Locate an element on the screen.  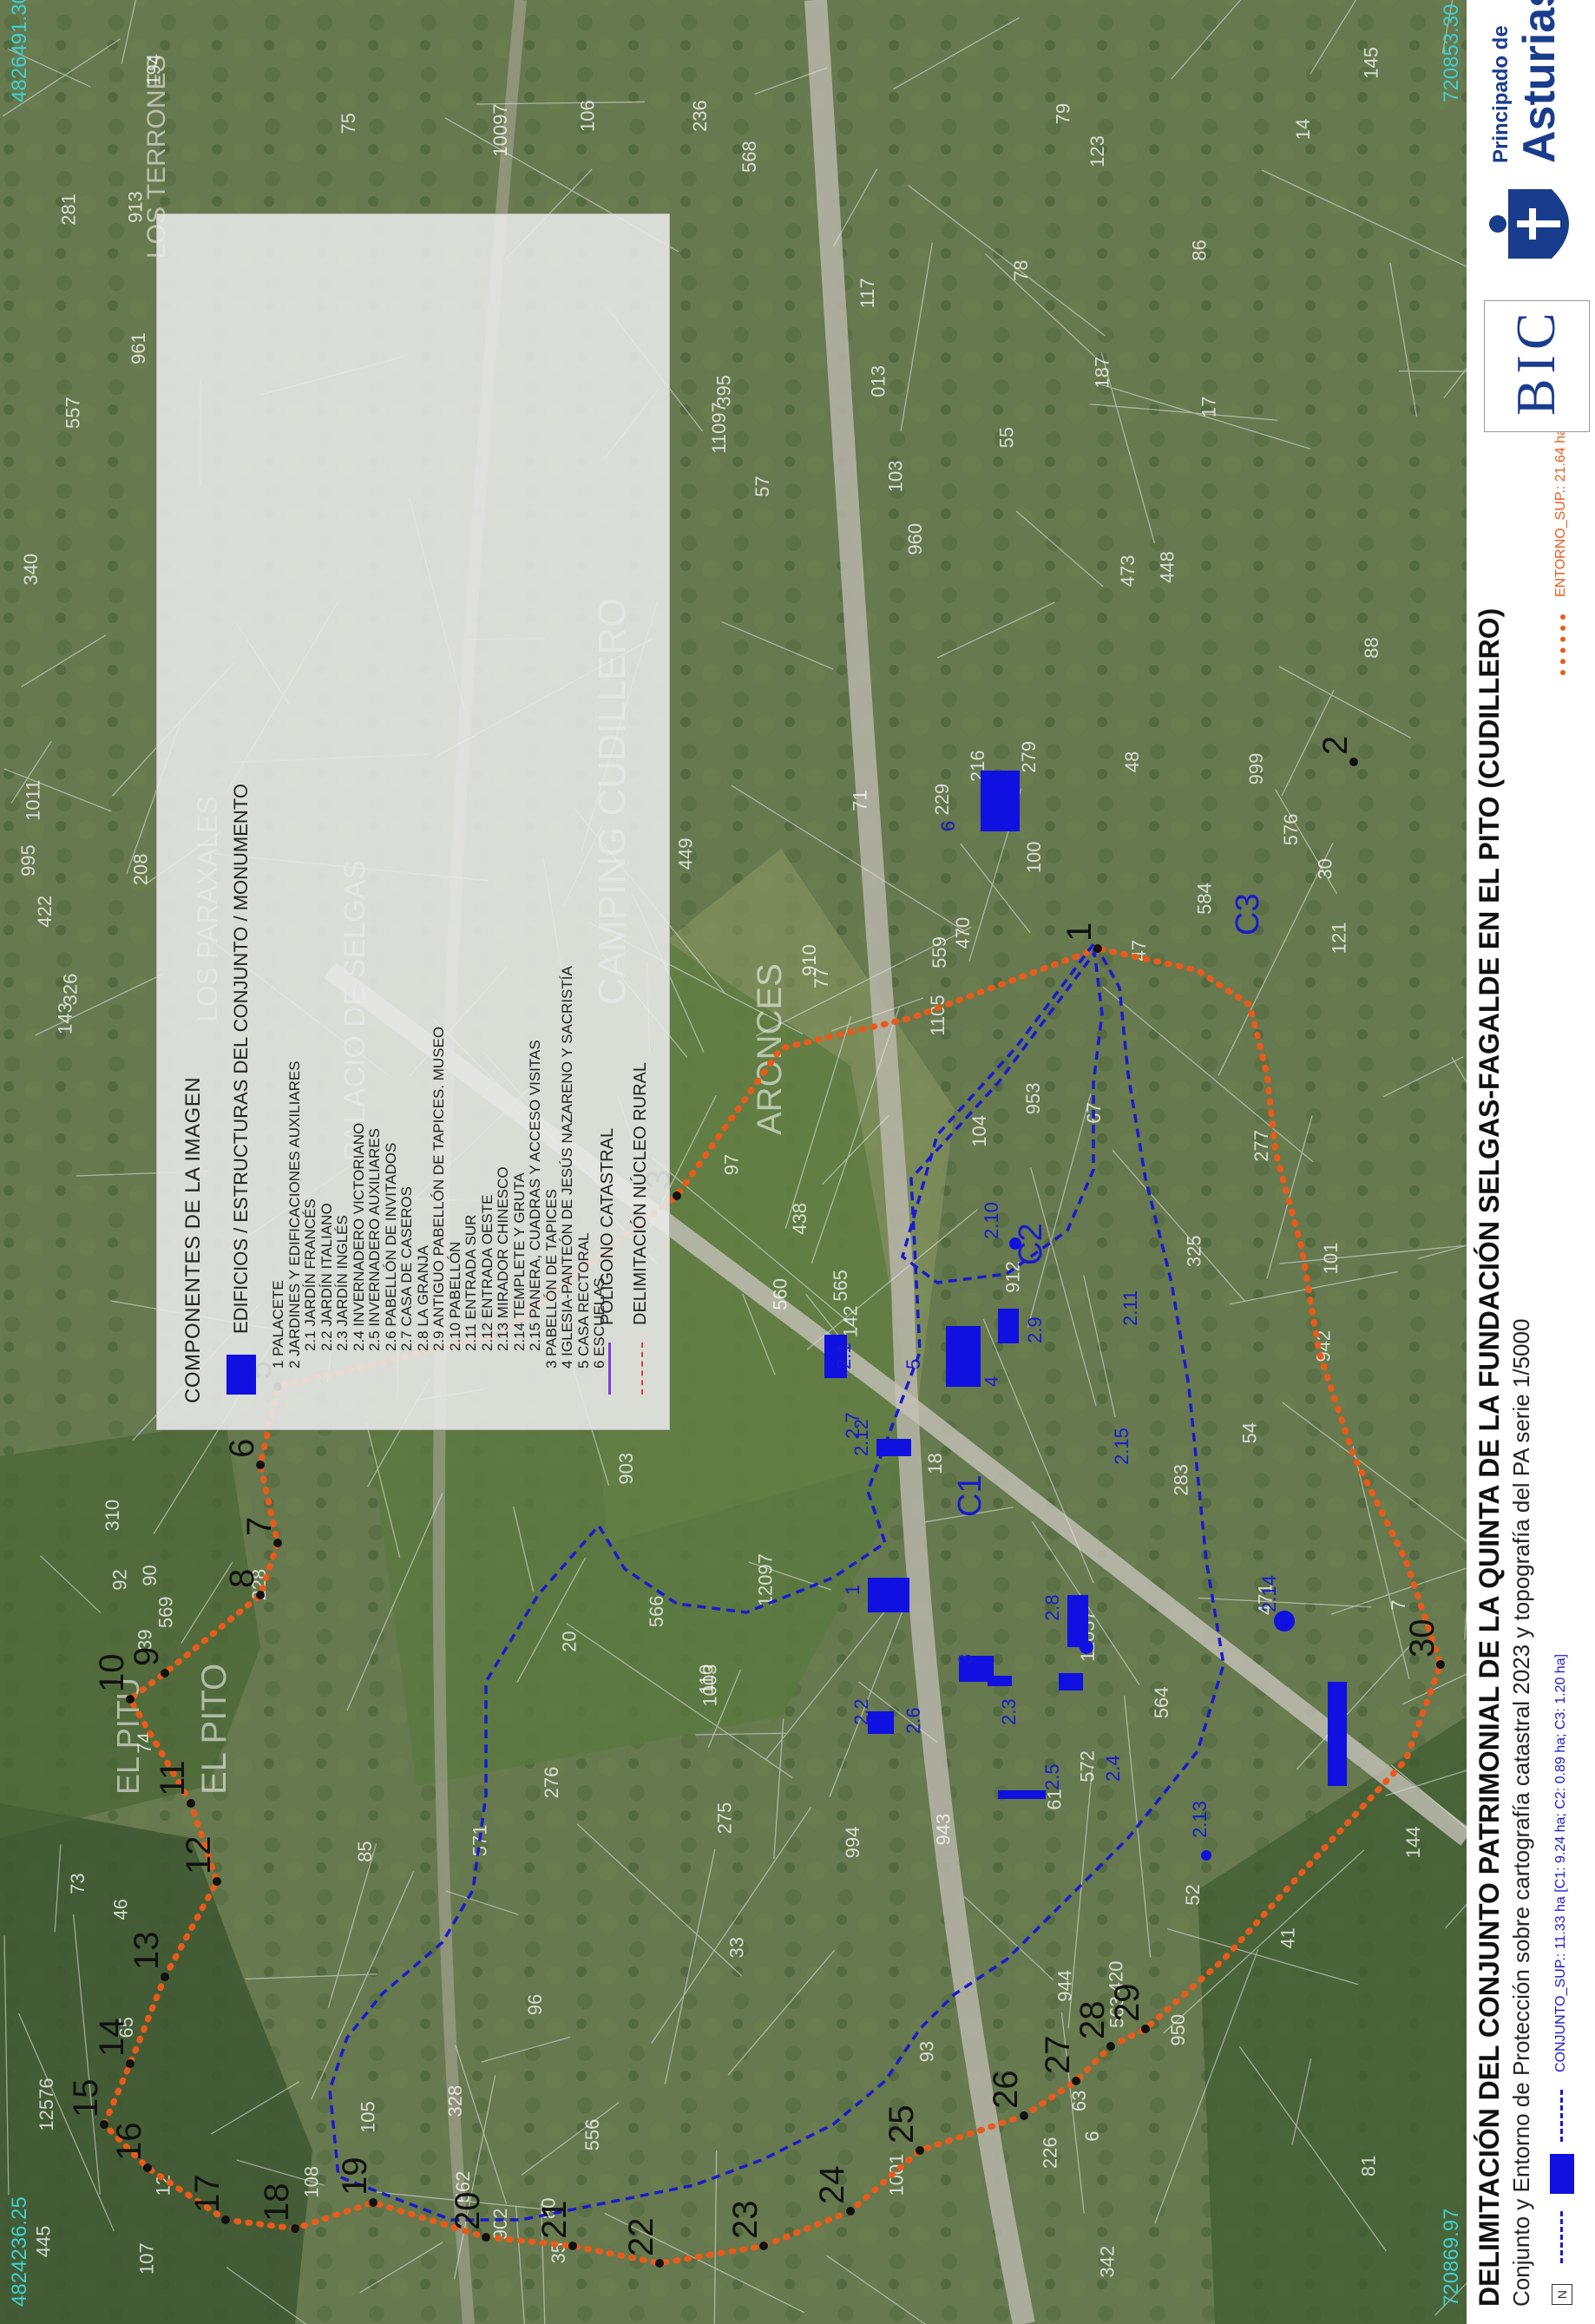
component-label: 2.1 is located at coordinates (844, 1356).